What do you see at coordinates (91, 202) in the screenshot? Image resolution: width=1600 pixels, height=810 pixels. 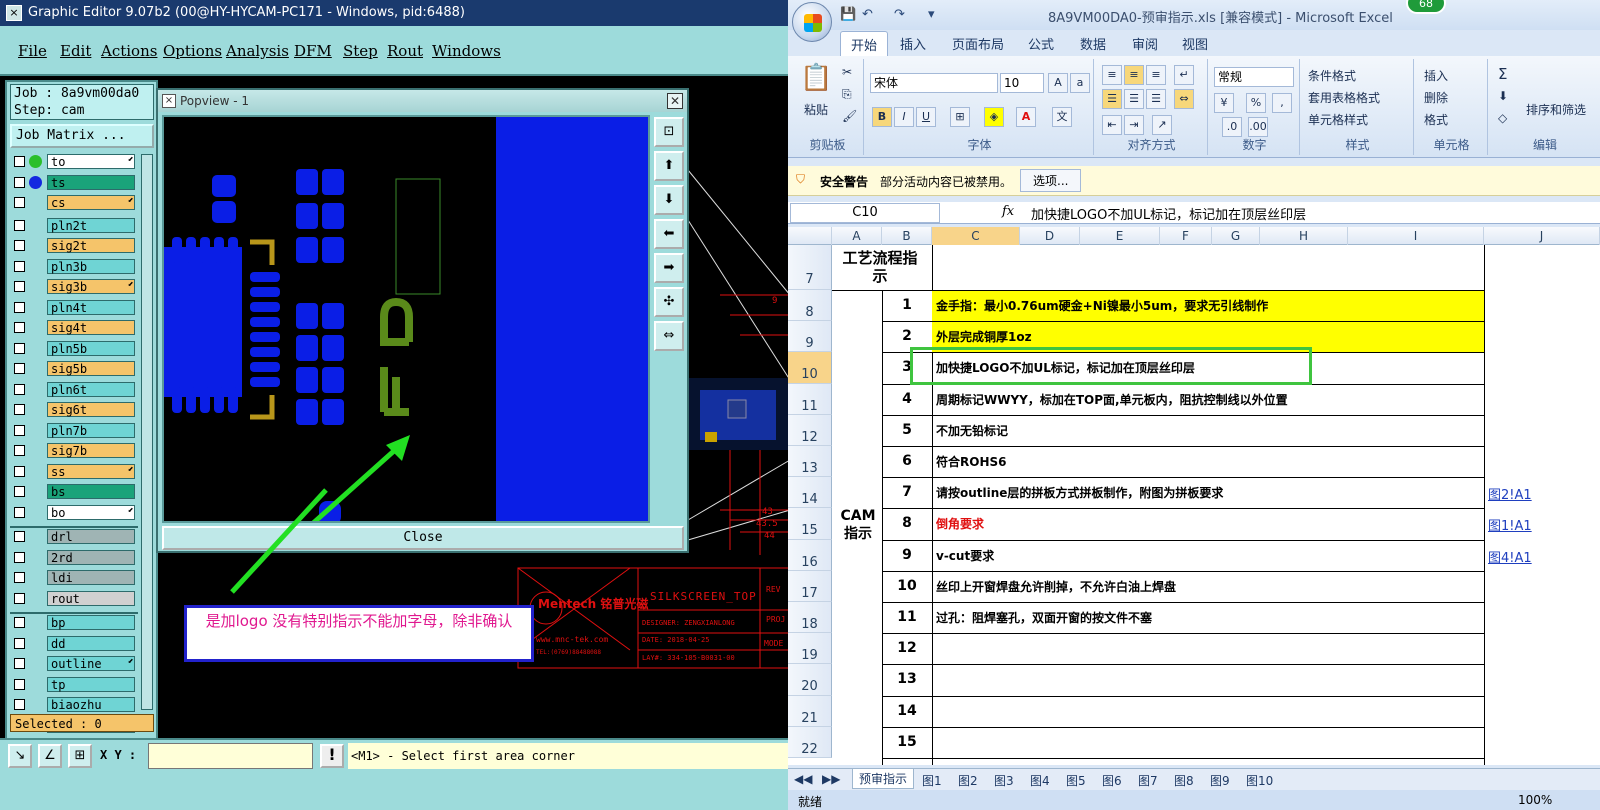 I see `layer-name: cs` at bounding box center [91, 202].